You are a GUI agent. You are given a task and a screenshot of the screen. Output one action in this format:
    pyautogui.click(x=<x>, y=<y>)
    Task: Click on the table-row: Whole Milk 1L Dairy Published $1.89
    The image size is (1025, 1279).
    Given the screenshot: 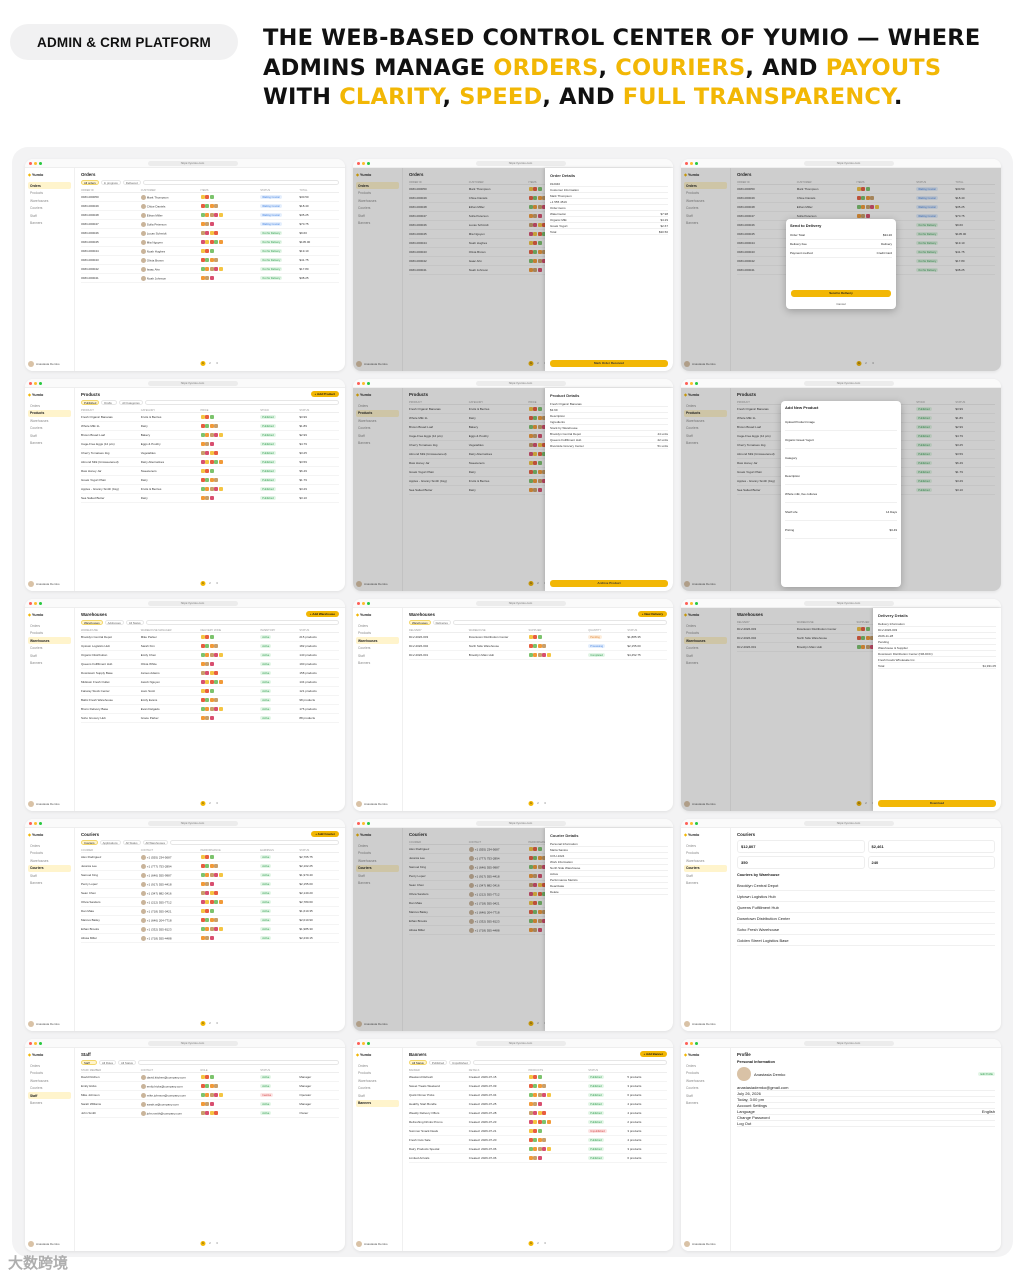 What is the action you would take?
    pyautogui.click(x=210, y=426)
    